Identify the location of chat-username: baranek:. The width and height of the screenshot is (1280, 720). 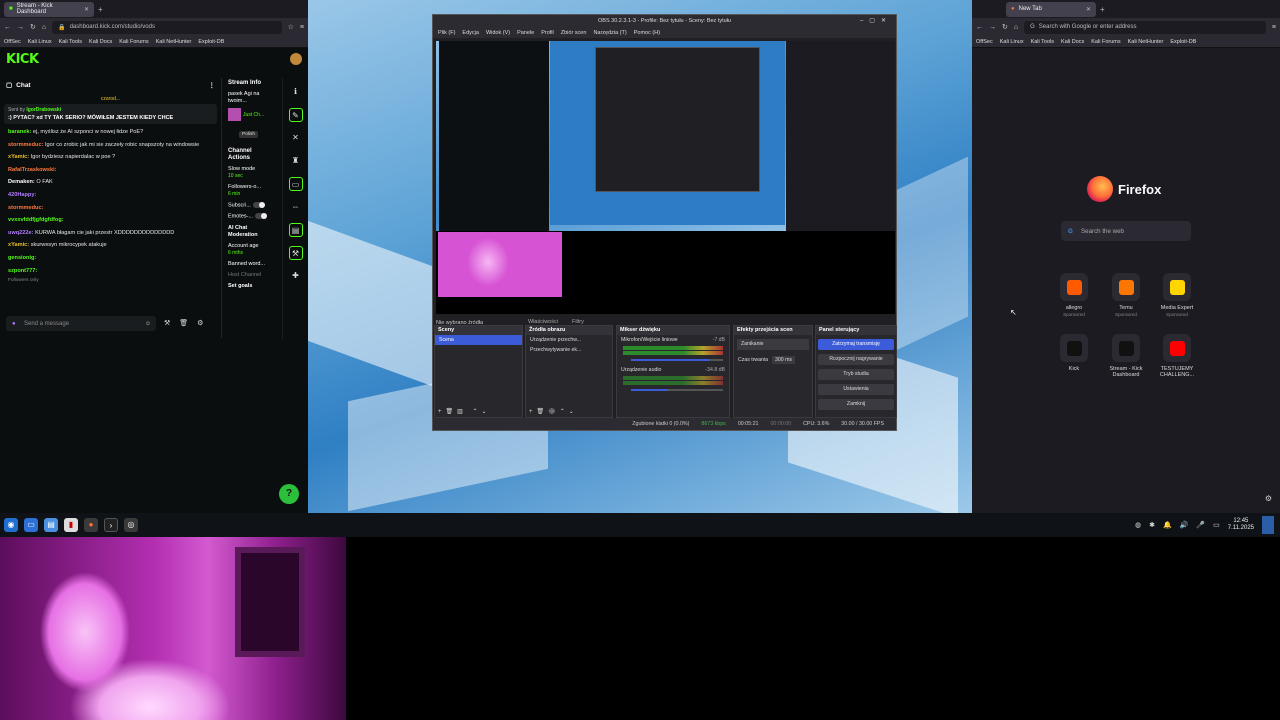
(19, 132).